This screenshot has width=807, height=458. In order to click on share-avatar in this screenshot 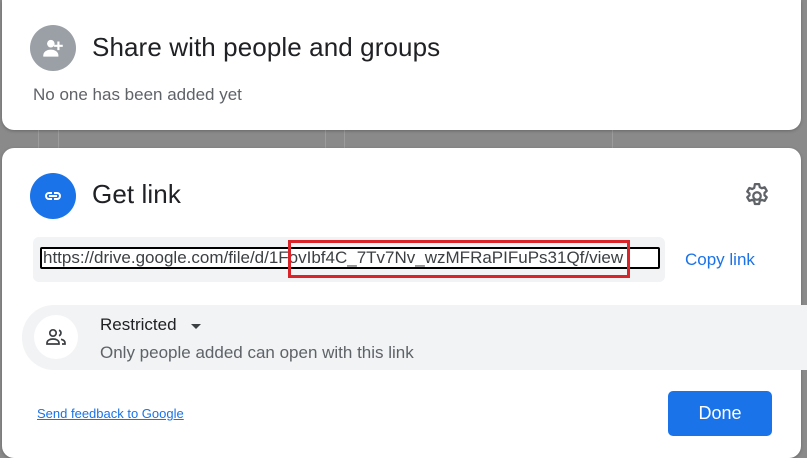, I will do `click(53, 48)`.